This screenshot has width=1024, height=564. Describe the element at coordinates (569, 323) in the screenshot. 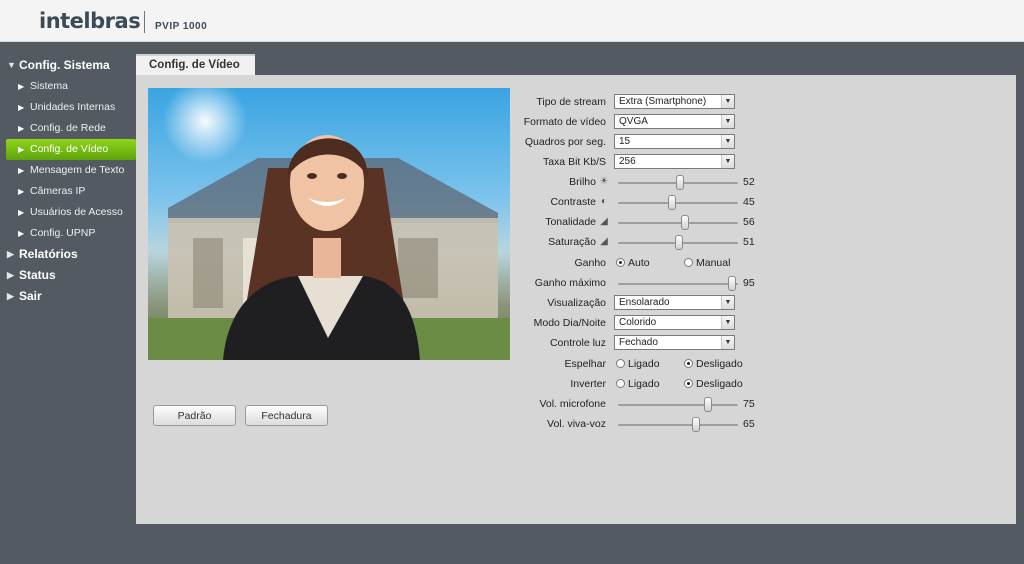

I see `day-night-label: Modo Dia/Noite` at that location.